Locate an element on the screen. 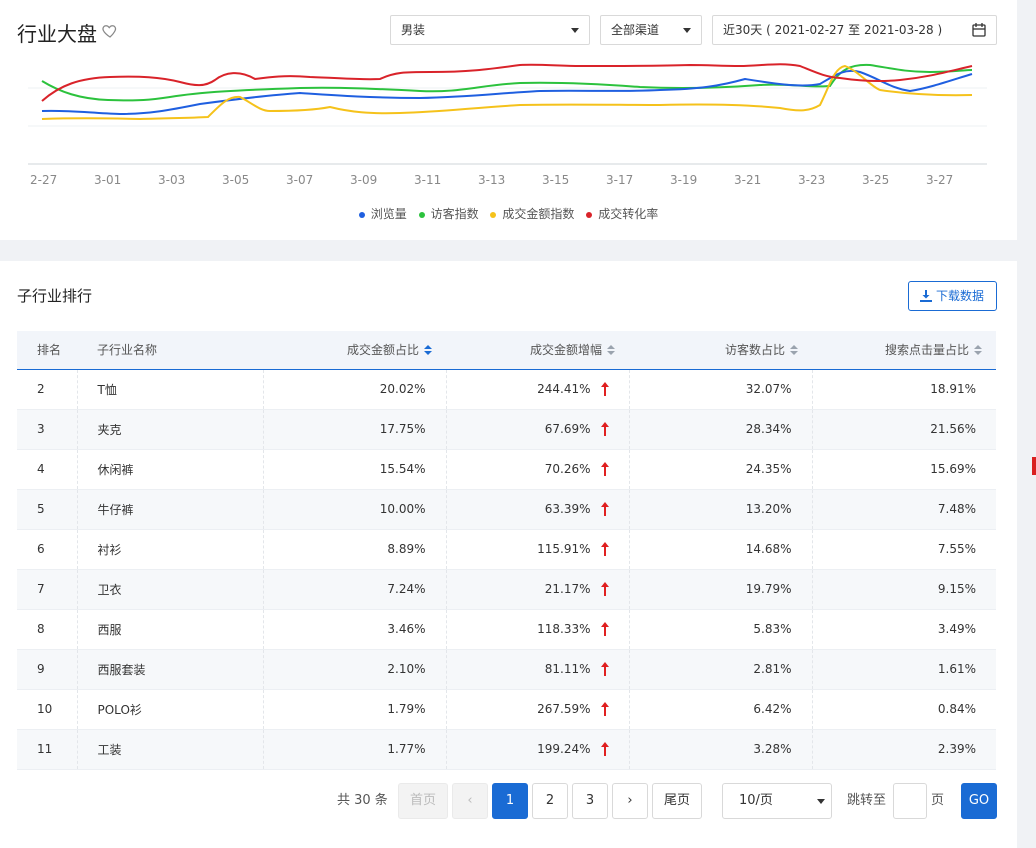  page-button-1: 1 is located at coordinates (510, 801).